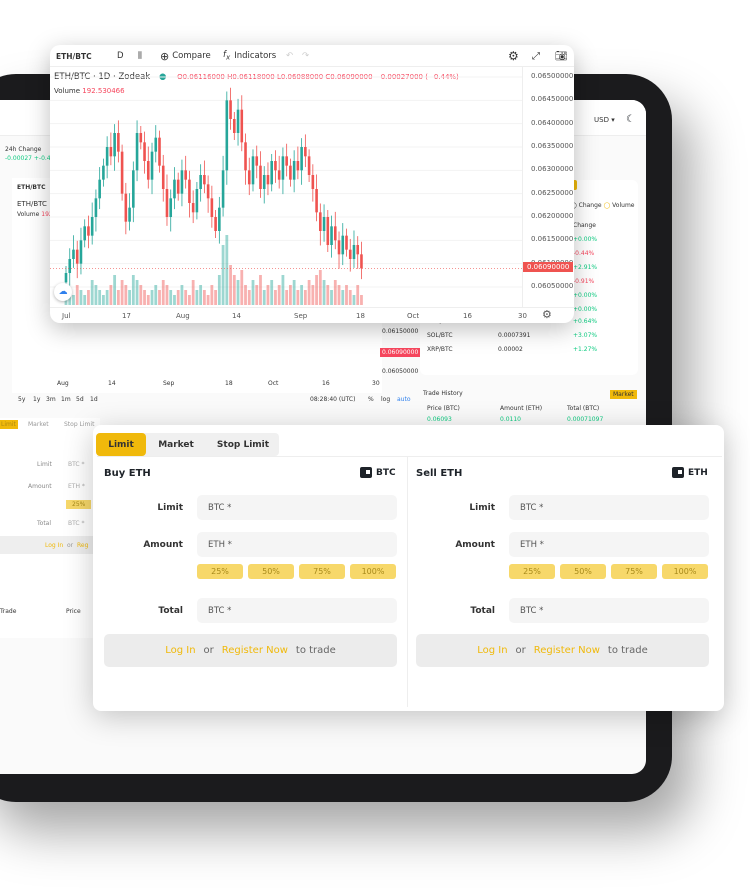 The height and width of the screenshot is (895, 750). What do you see at coordinates (36, 399) in the screenshot?
I see `range-1y: 1y` at bounding box center [36, 399].